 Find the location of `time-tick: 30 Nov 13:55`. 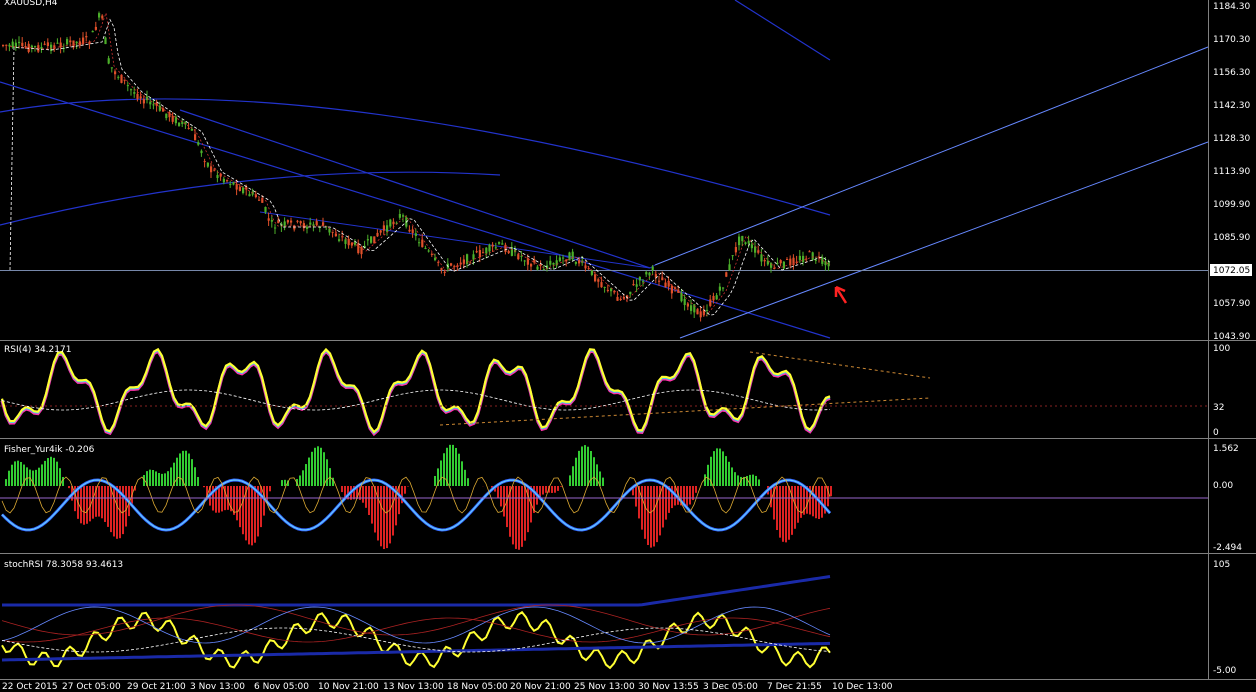

time-tick: 30 Nov 13:55 is located at coordinates (668, 687).